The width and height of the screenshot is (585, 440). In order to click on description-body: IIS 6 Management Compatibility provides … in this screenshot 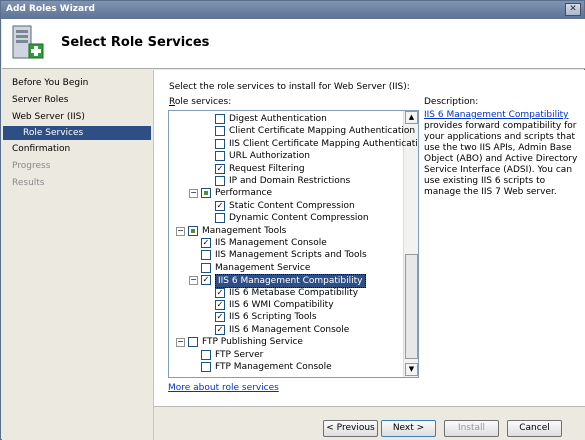, I will do `click(501, 154)`.